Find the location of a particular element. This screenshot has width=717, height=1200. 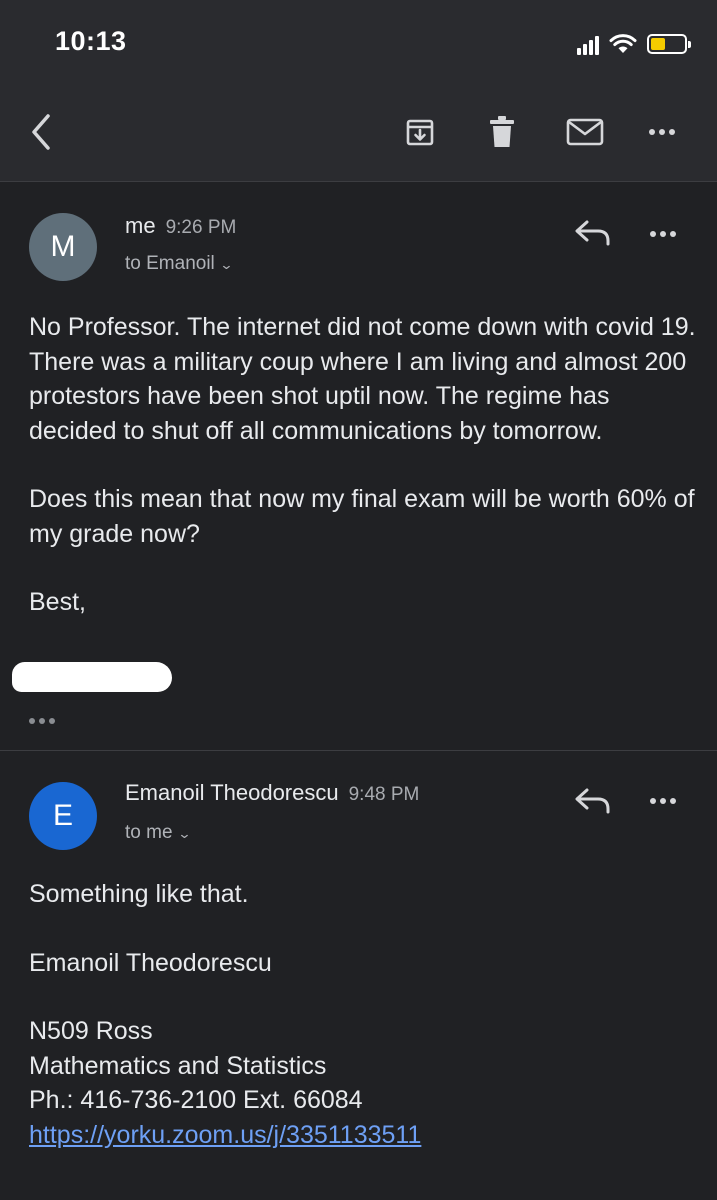

signature-line: Mathematics and Statistics is located at coordinates (178, 1065).